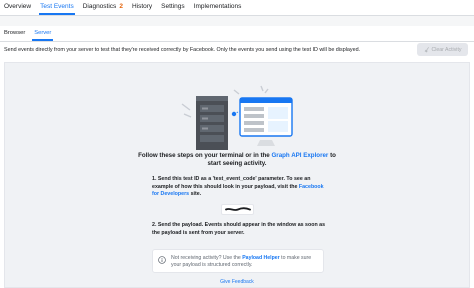 The height and width of the screenshot is (288, 474). Describe the element at coordinates (57, 7) in the screenshot. I see `tab-test-events: Test Events` at that location.